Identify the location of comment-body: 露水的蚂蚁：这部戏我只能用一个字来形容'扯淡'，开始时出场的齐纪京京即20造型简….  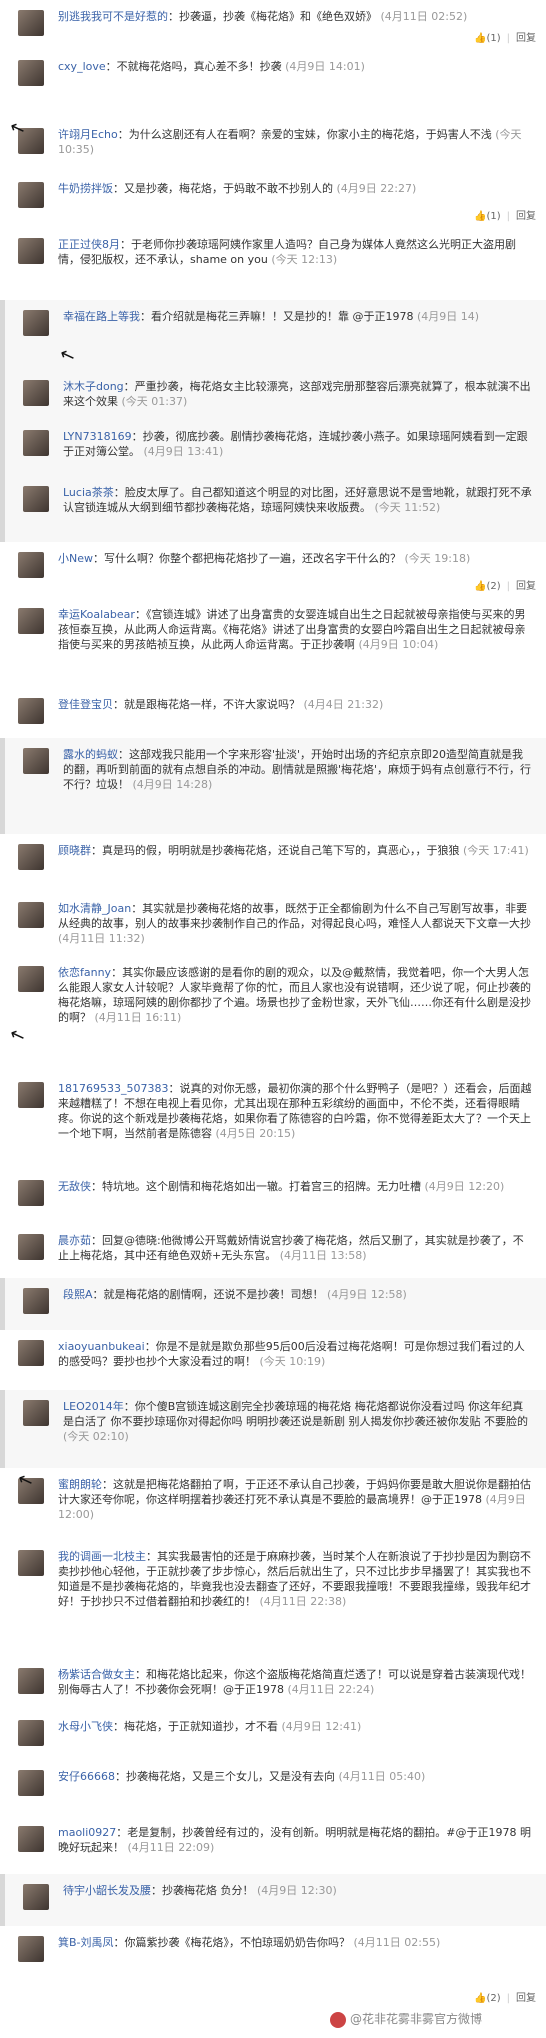
(298, 769).